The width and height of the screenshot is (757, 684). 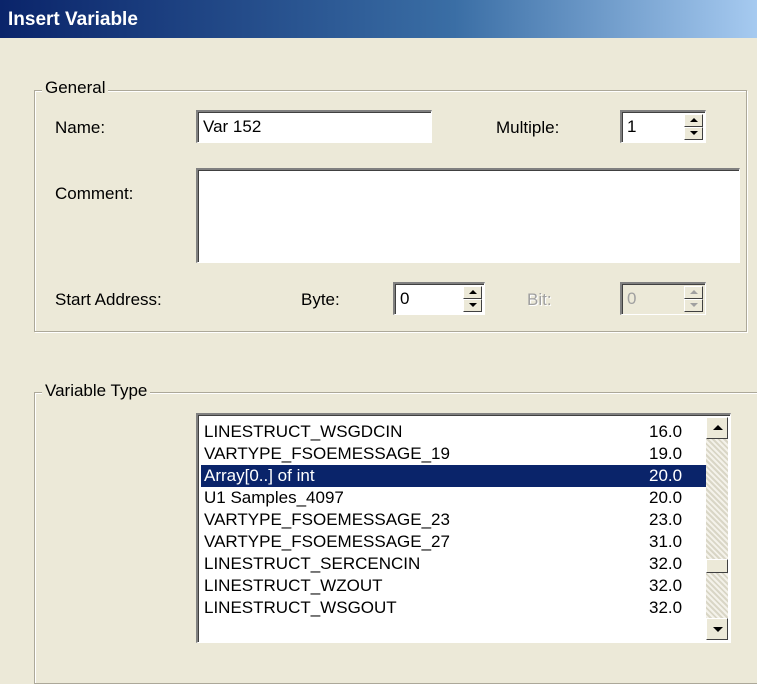 What do you see at coordinates (108, 299) in the screenshot?
I see `start-address-label: Start Address:` at bounding box center [108, 299].